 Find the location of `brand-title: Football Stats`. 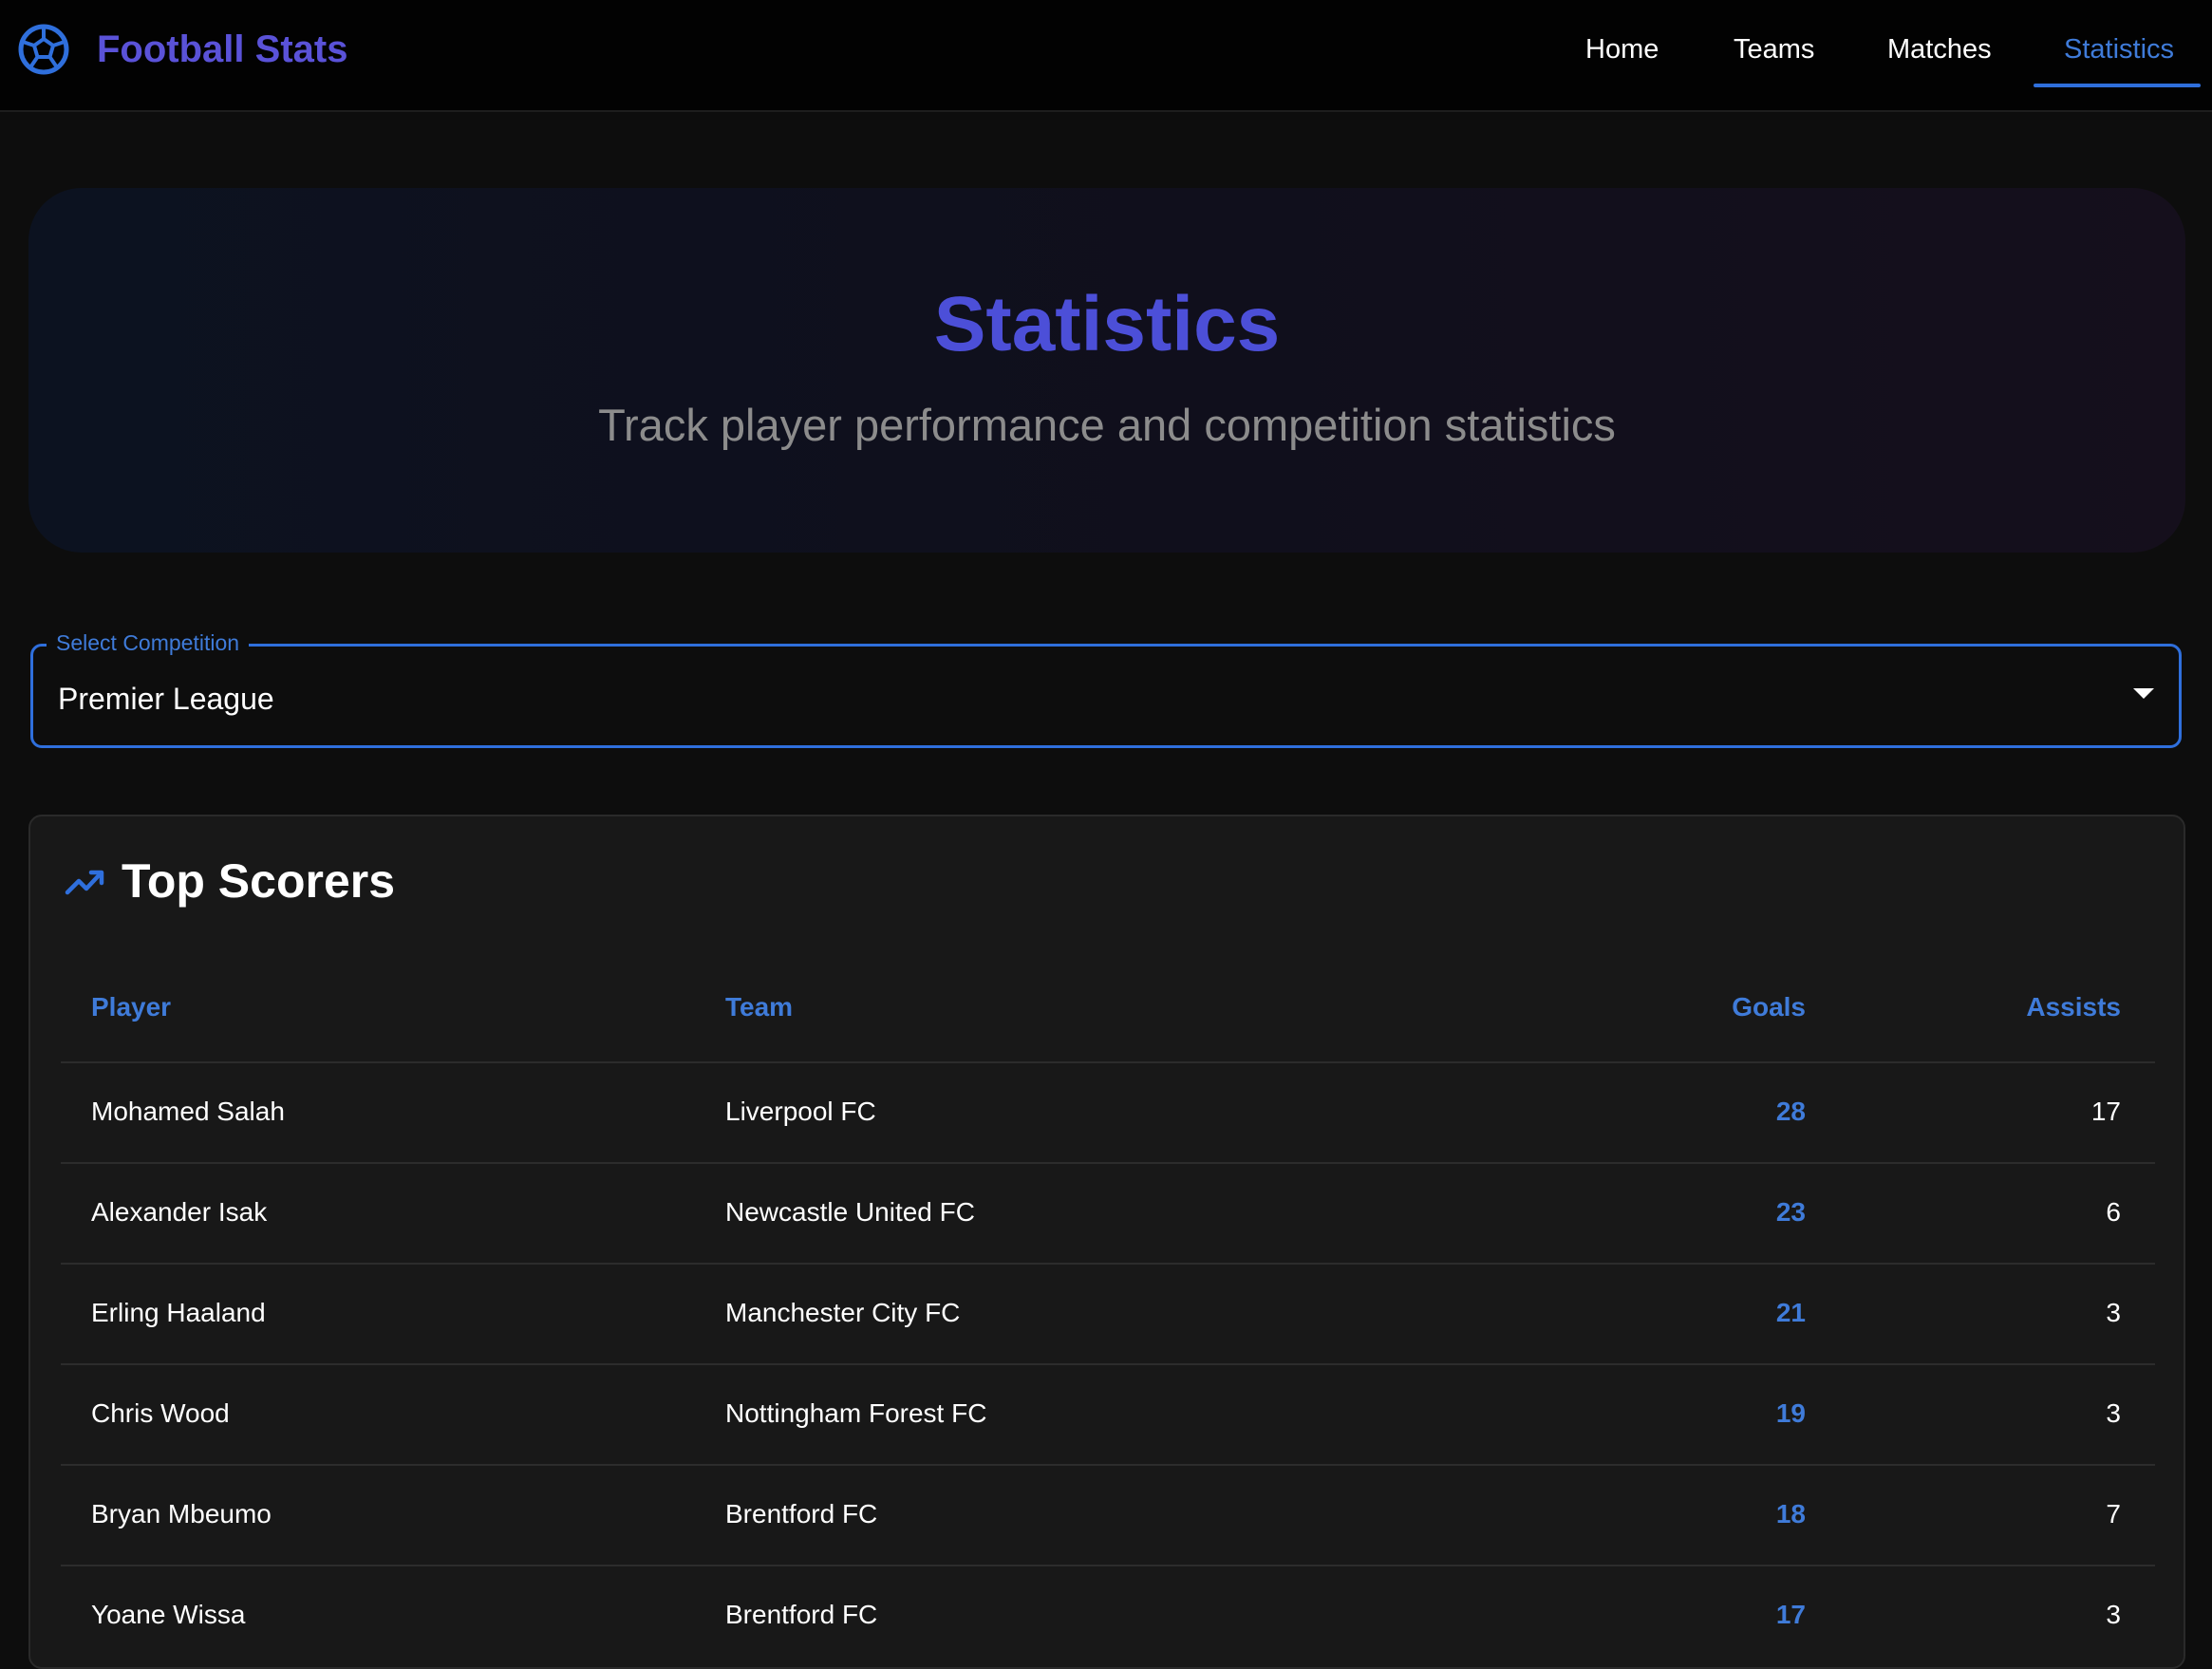

brand-title: Football Stats is located at coordinates (222, 49).